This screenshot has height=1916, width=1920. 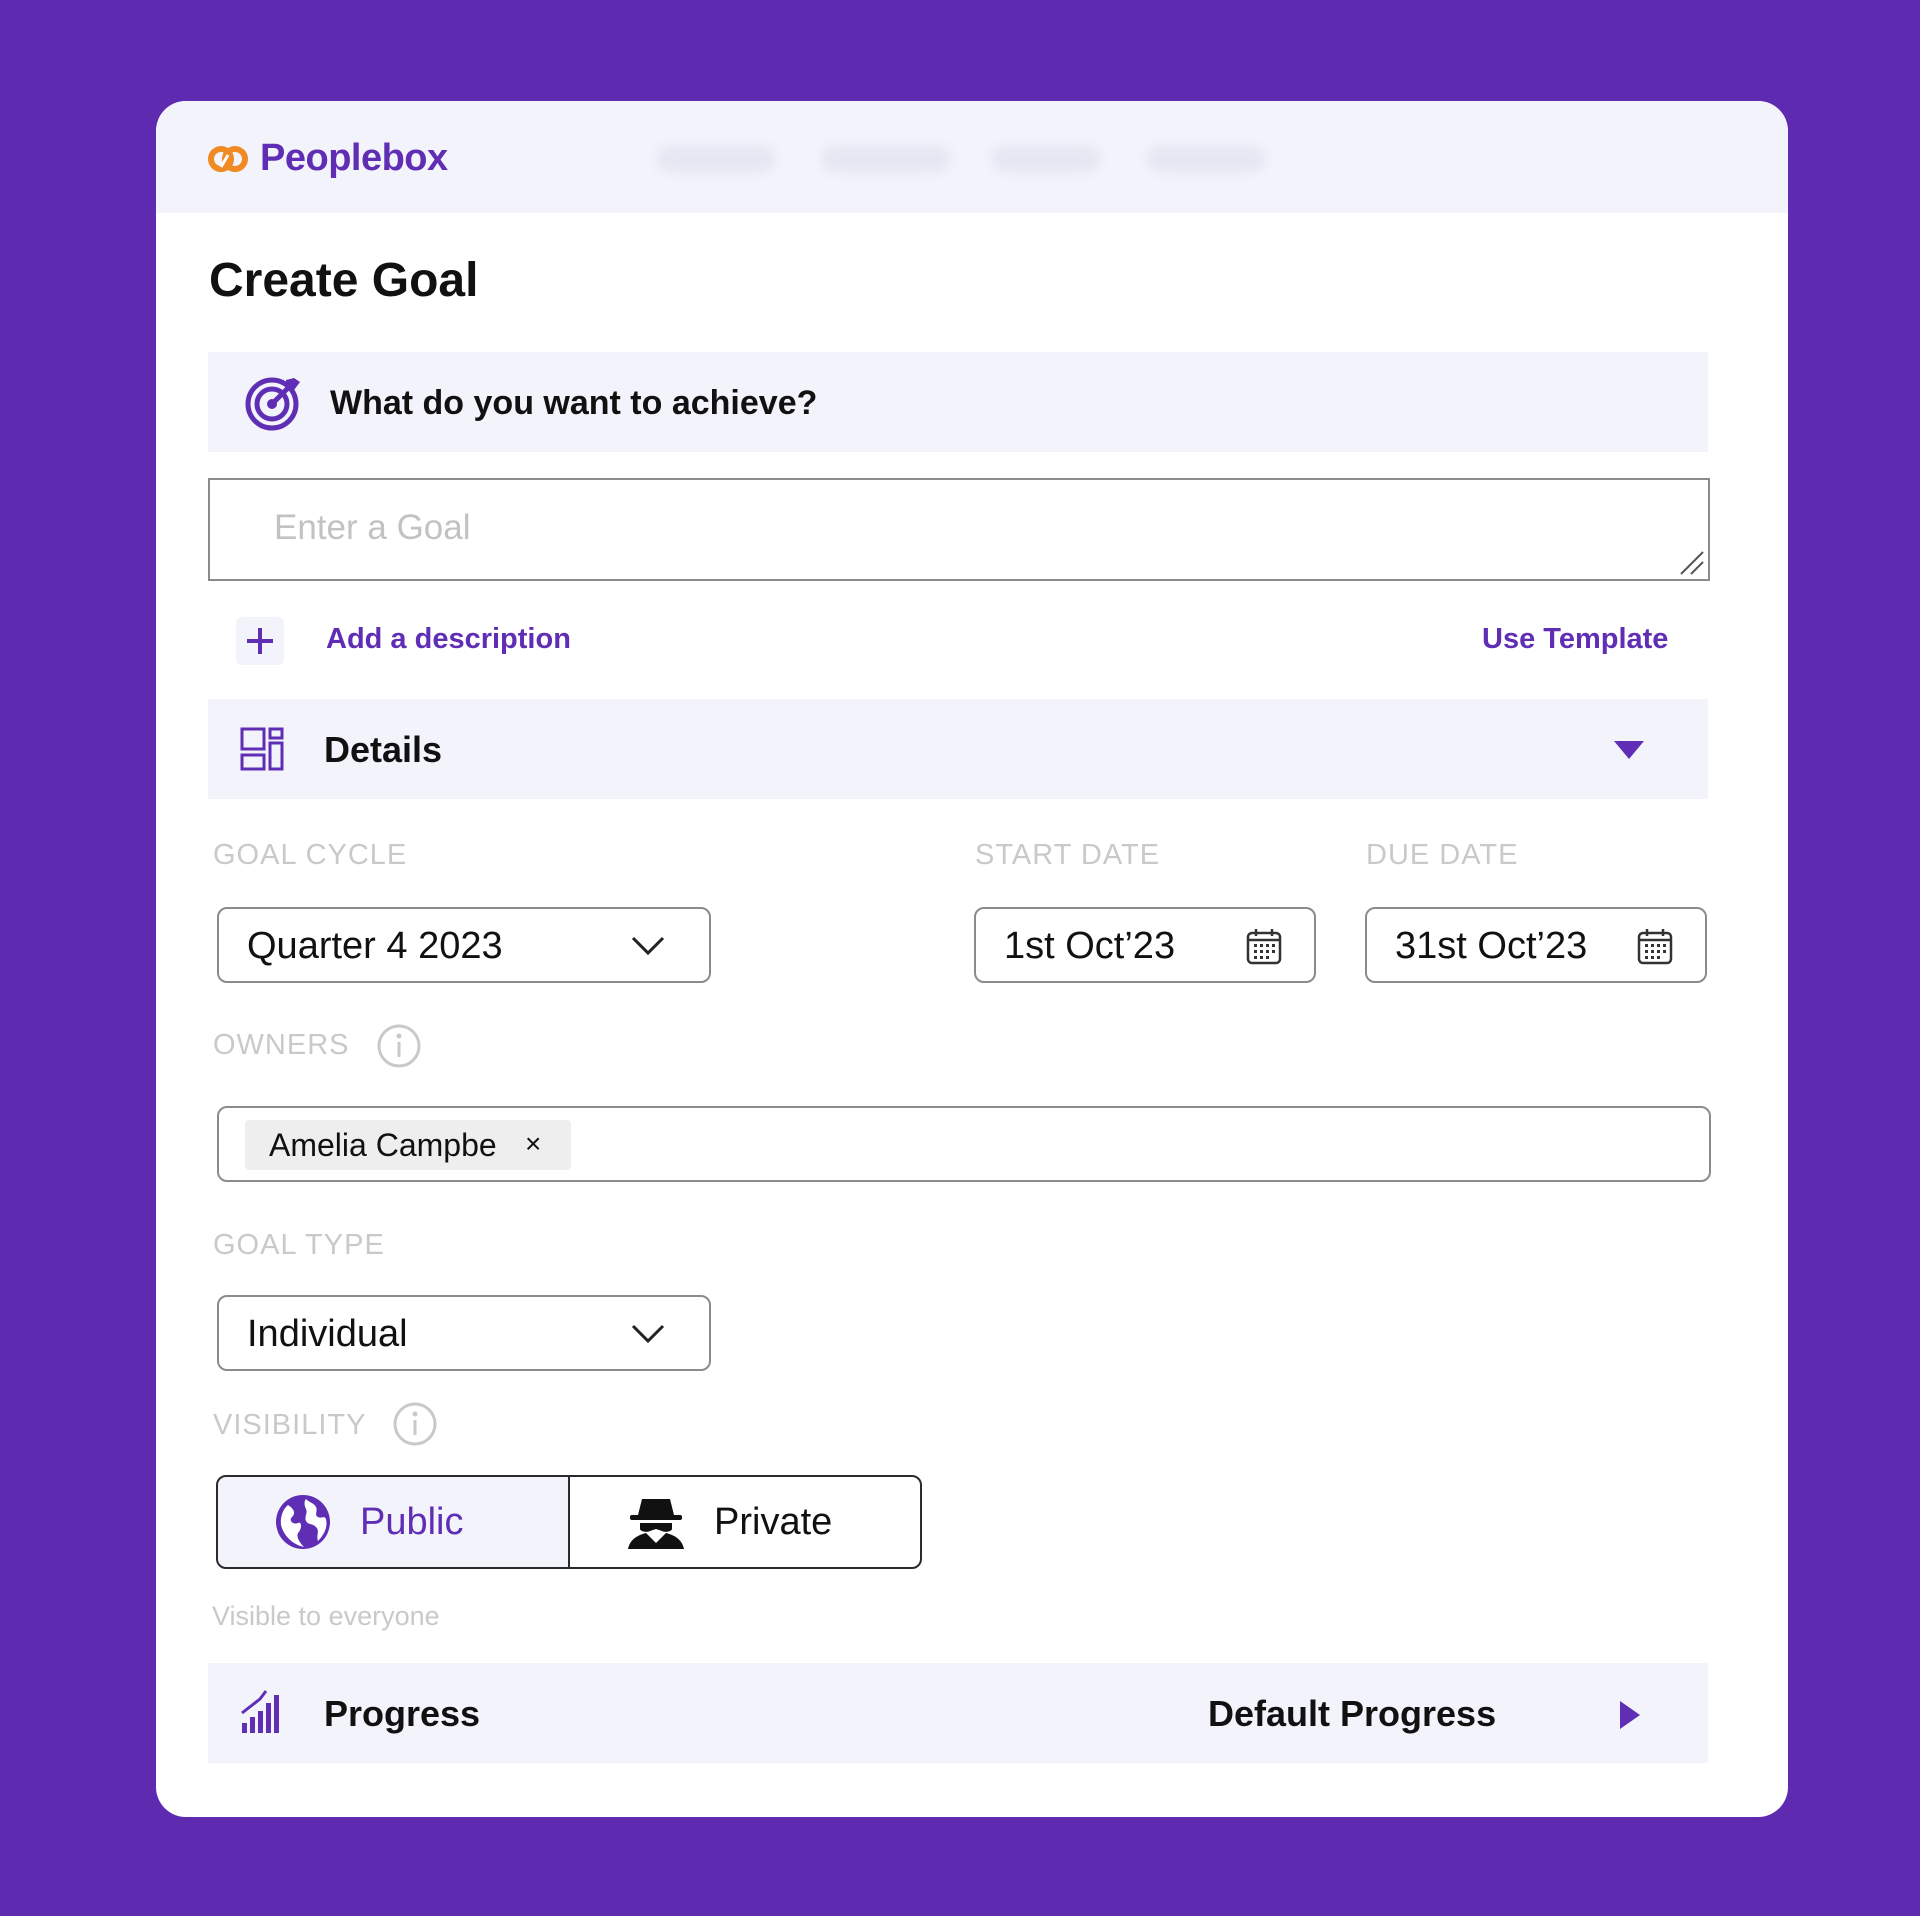 I want to click on visibility-helper-text: Visible to everyone, so click(x=326, y=1616).